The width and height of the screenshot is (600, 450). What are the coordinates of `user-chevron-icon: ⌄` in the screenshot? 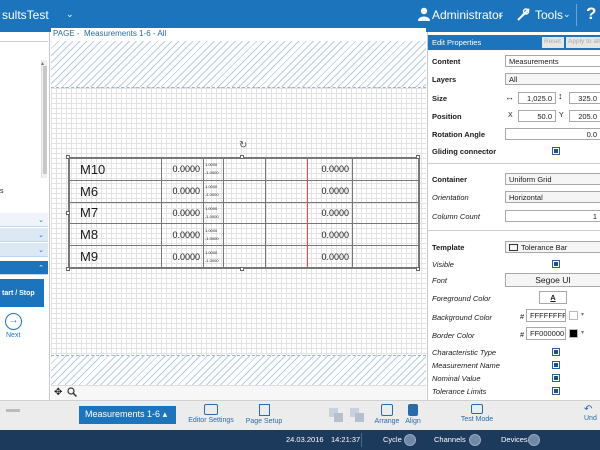 It's located at (501, 14).